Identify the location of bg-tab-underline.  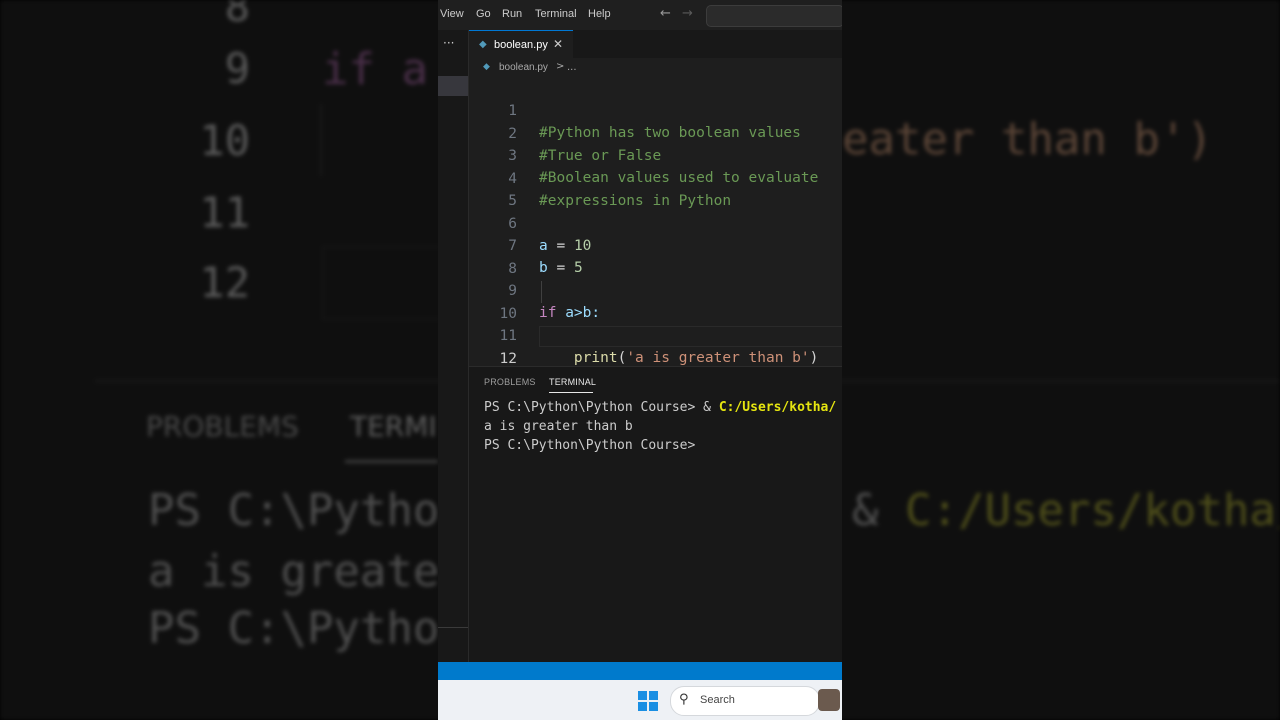
(391, 461).